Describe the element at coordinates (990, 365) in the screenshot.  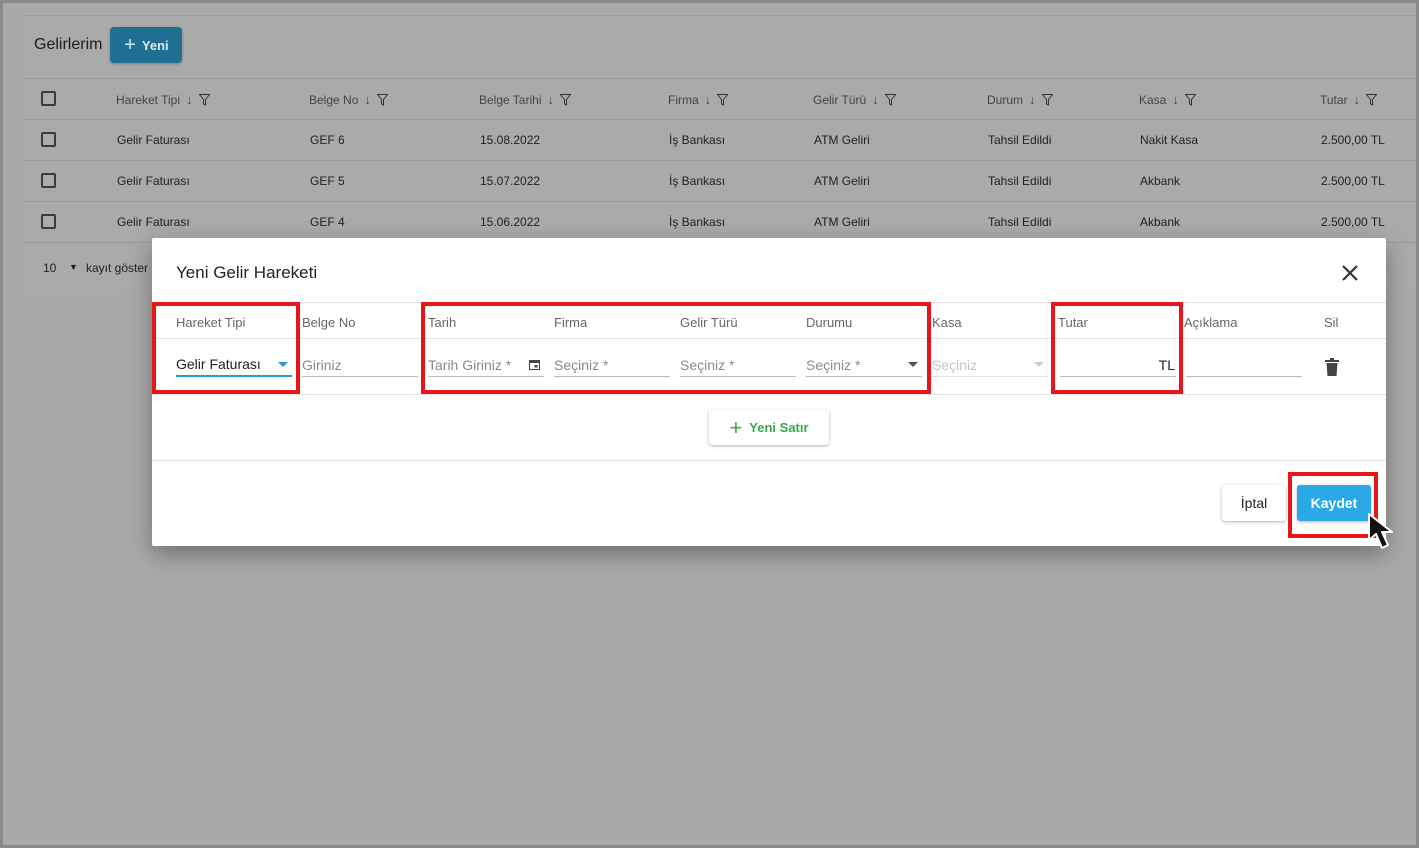
I see `kasa-select: Seçiniz` at that location.